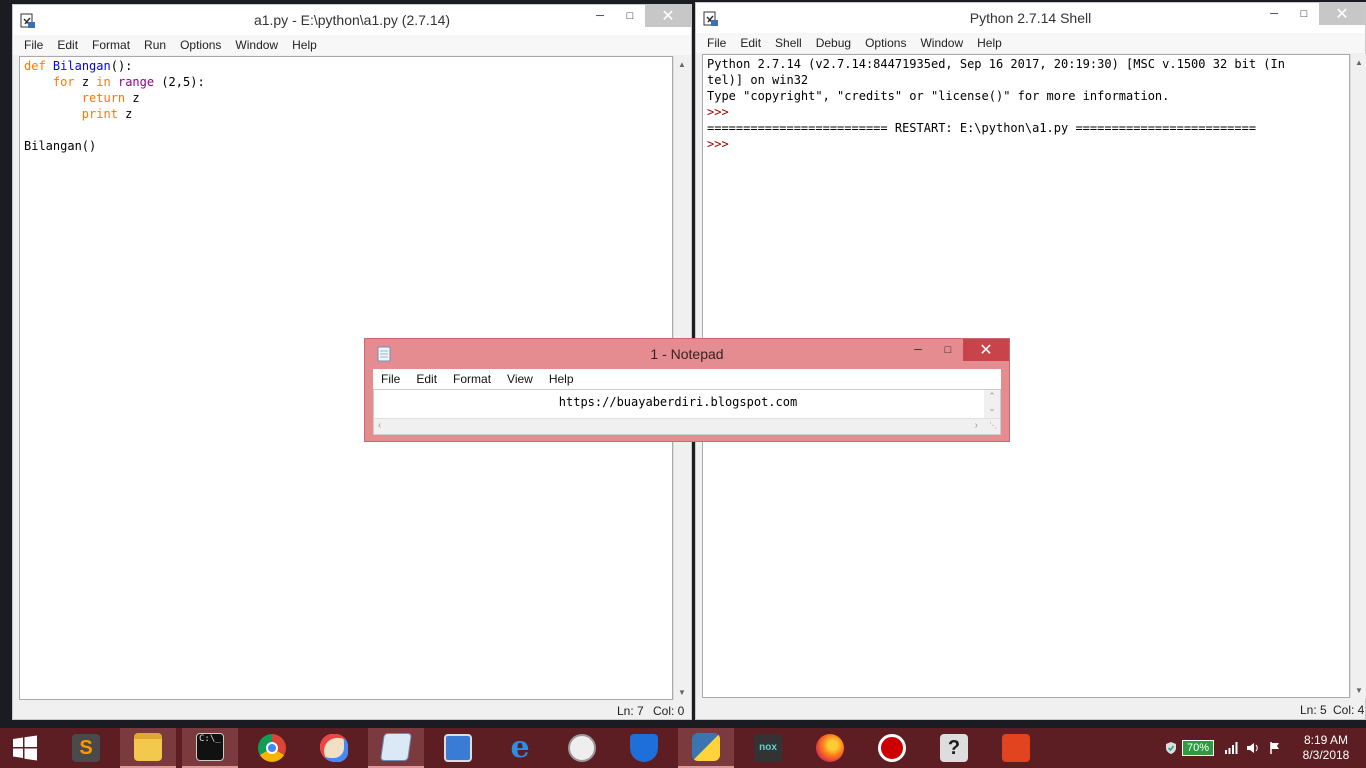 Image resolution: width=1366 pixels, height=768 pixels. I want to click on notepad-close-button: ✕, so click(986, 350).